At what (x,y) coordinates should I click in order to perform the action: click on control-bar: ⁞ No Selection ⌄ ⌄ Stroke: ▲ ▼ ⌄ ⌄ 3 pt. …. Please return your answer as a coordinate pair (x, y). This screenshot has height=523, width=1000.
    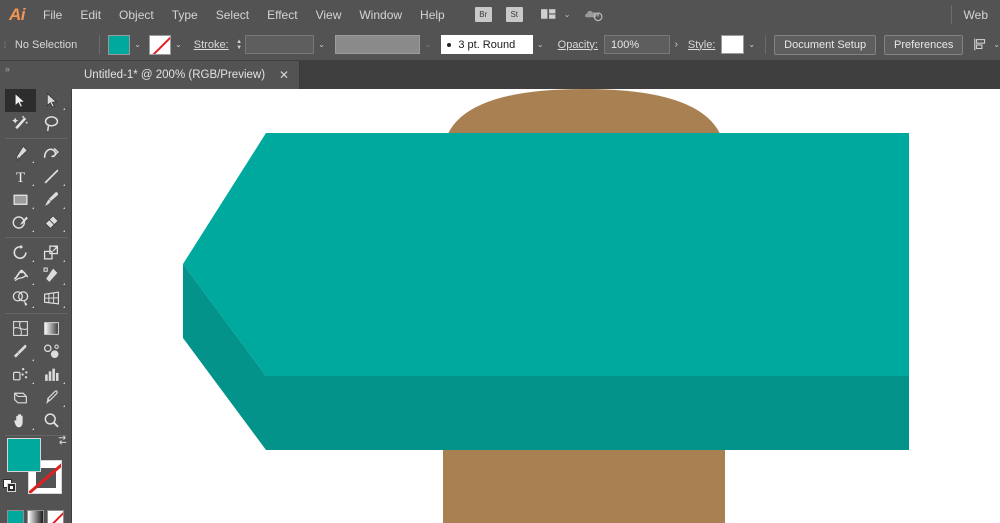
    Looking at the image, I should click on (500, 45).